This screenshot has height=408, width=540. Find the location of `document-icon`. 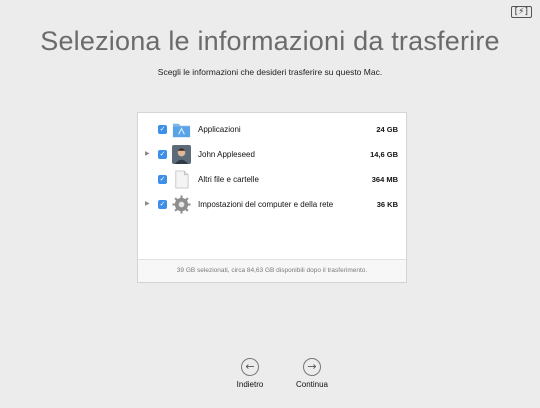

document-icon is located at coordinates (182, 179).